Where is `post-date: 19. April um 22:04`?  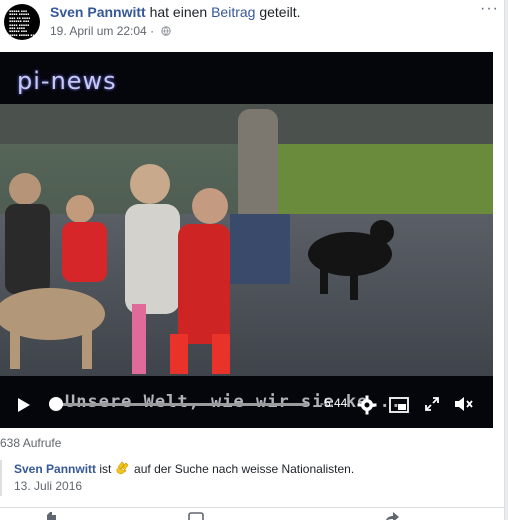
post-date: 19. April um 22:04 is located at coordinates (98, 31).